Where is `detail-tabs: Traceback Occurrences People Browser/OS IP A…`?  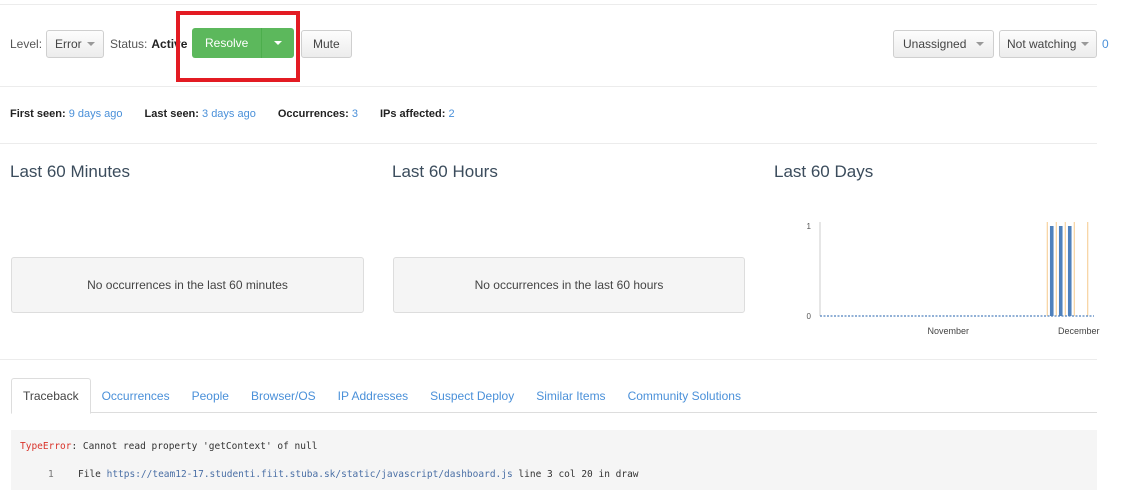
detail-tabs: Traceback Occurrences People Browser/OS IP A… is located at coordinates (554, 396).